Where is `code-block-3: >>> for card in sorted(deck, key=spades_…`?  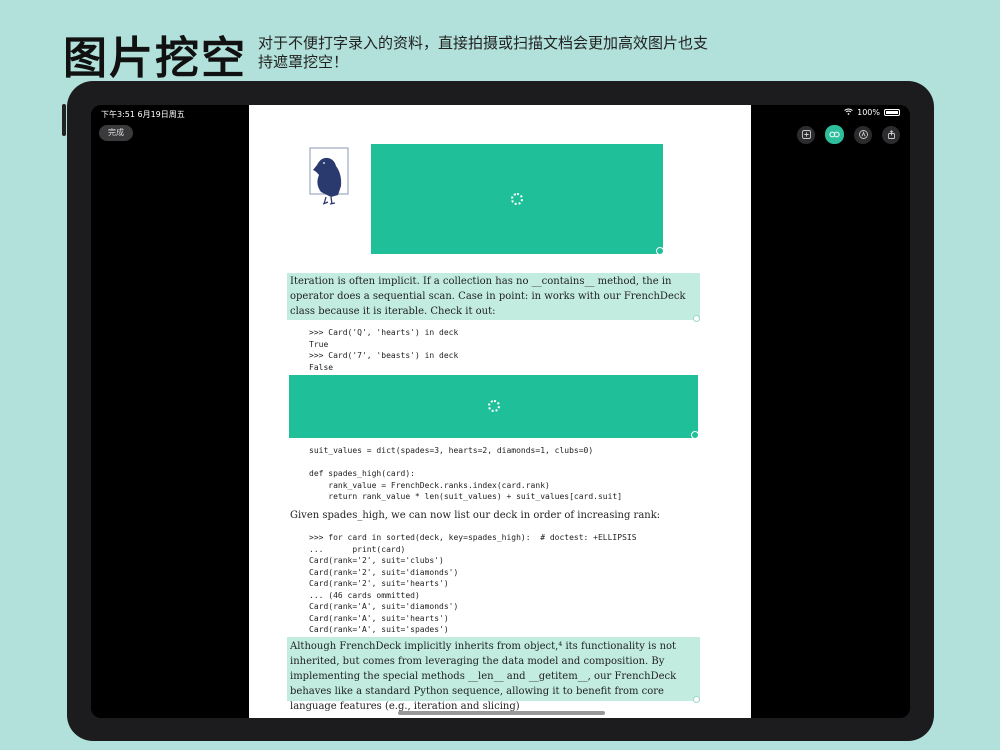 code-block-3: >>> for card in sorted(deck, key=spades_… is located at coordinates (473, 583).